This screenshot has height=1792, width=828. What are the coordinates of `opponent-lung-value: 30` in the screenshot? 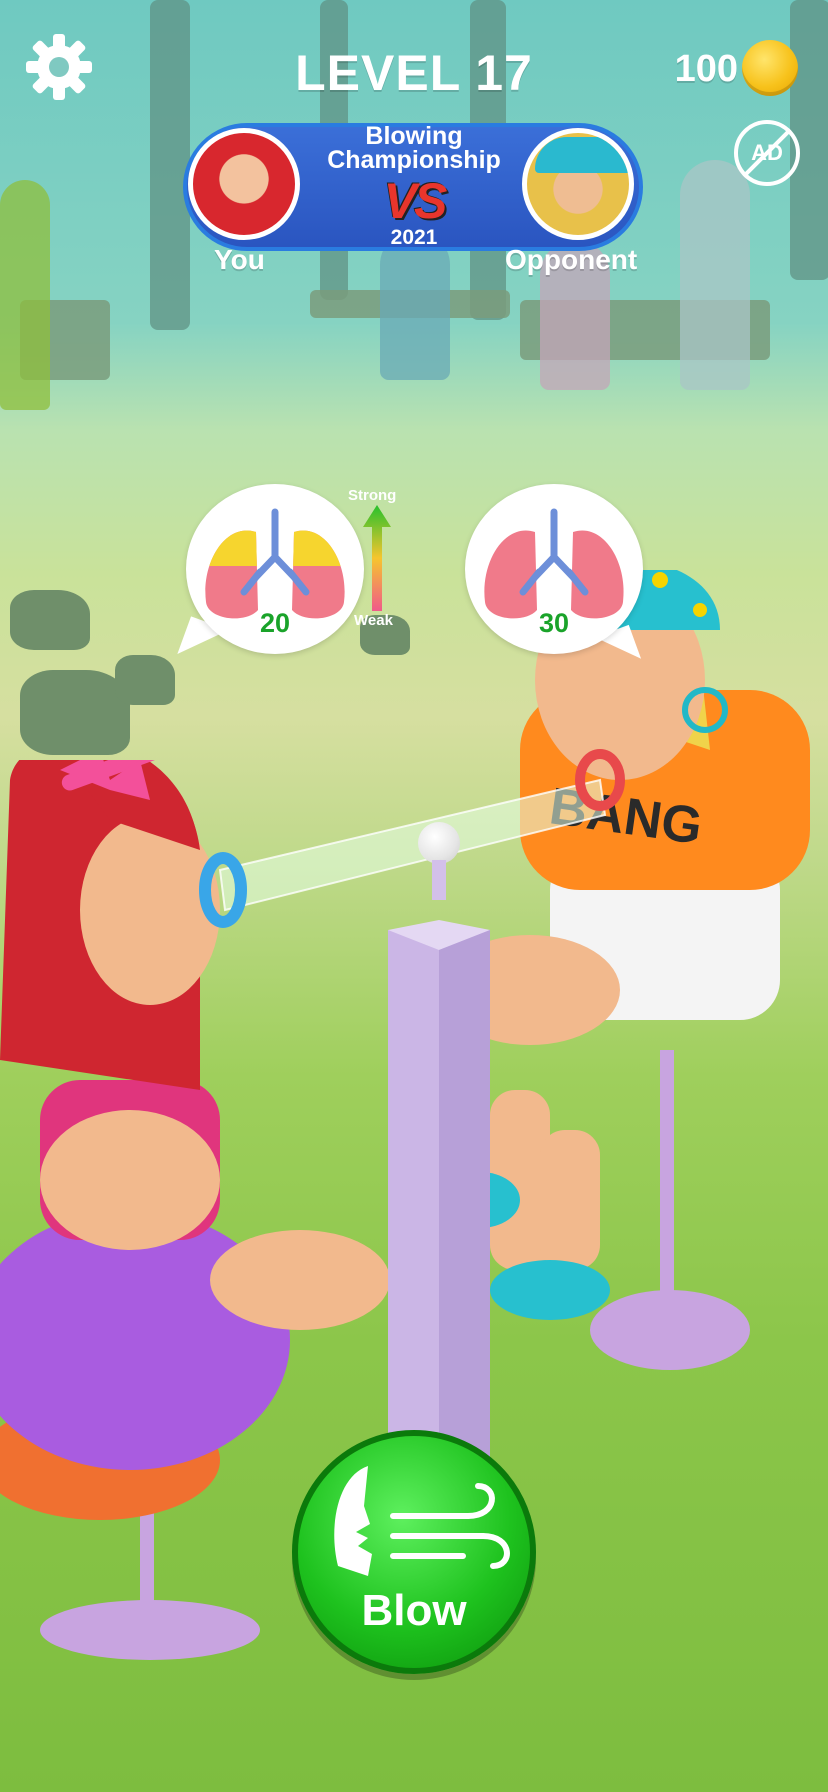 It's located at (554, 623).